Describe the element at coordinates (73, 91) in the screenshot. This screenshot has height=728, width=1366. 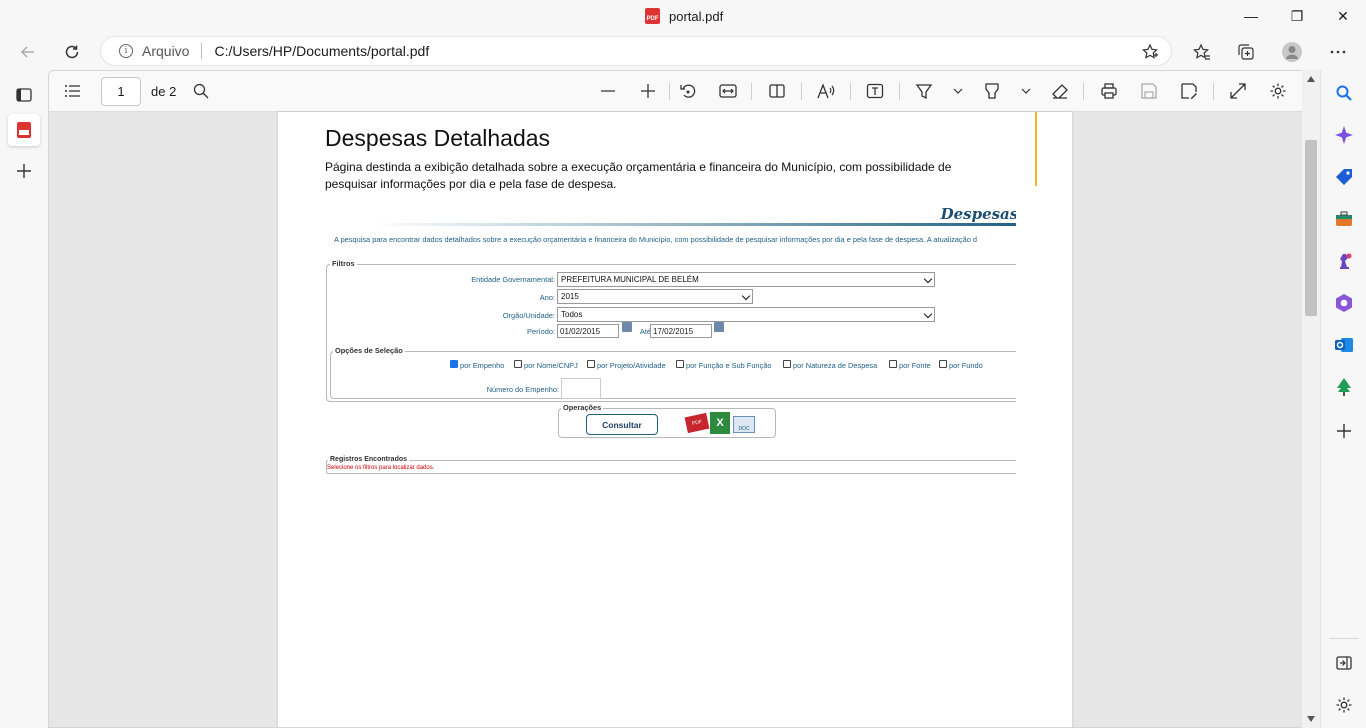
I see `contents-button` at that location.